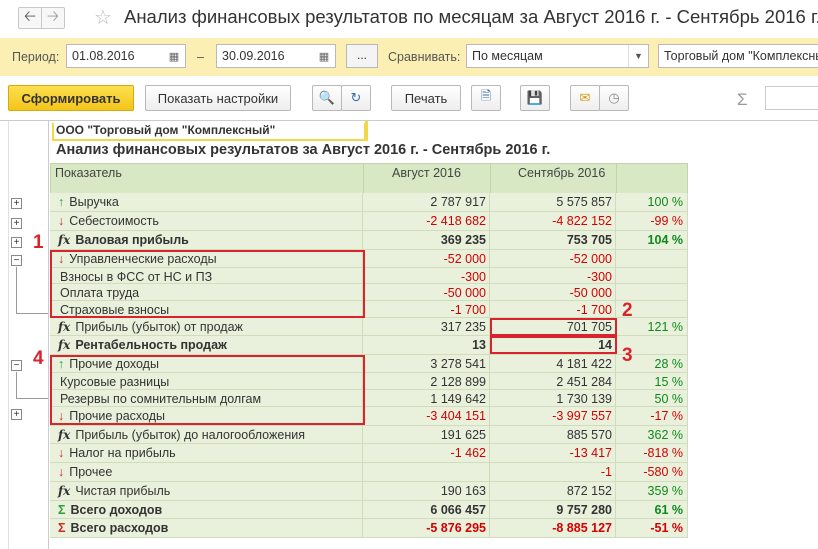 The image size is (818, 549). What do you see at coordinates (132, 240) in the screenshot?
I see `indicator-label: Валовая прибыль` at bounding box center [132, 240].